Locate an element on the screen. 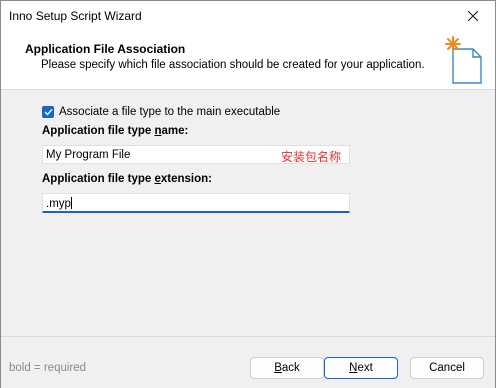  window-title: Inno Setup Script Wizard is located at coordinates (75, 16).